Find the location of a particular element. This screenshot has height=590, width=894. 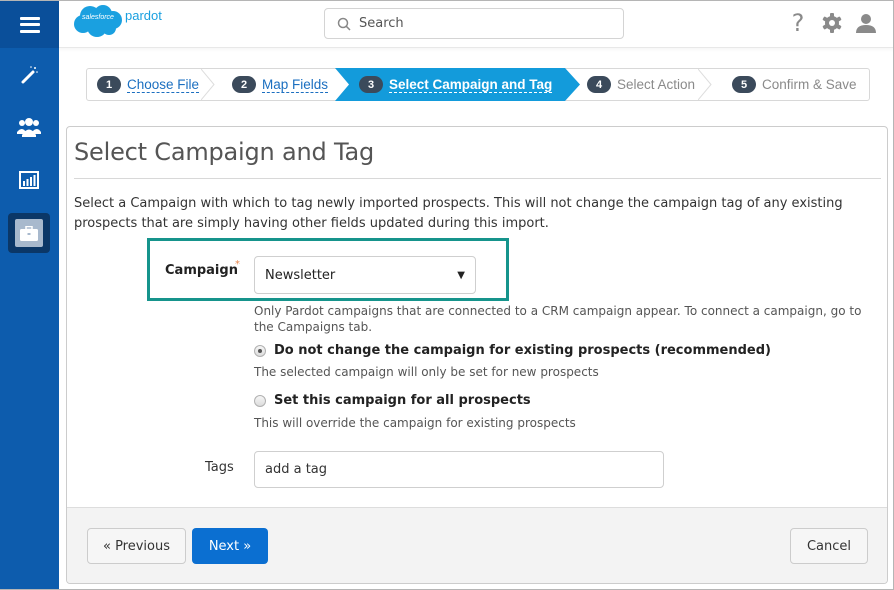

step-link: Select Campaign and Tag is located at coordinates (471, 85).